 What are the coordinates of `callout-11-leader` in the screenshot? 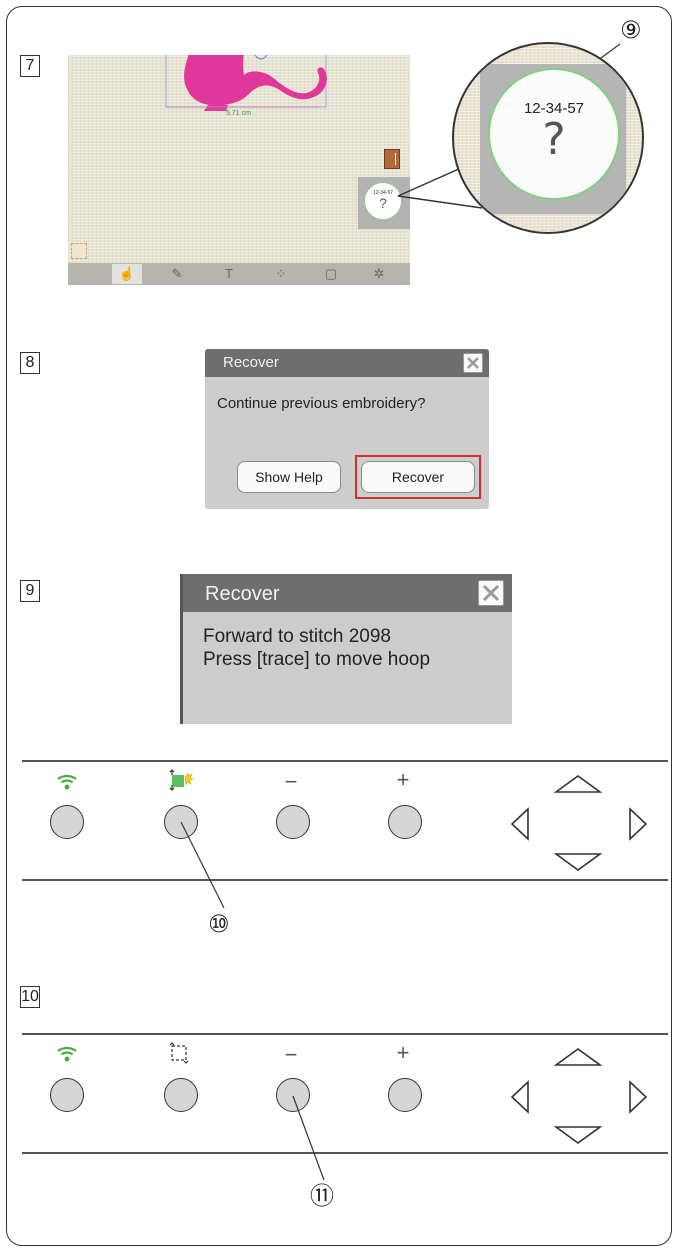 It's located at (308, 1138).